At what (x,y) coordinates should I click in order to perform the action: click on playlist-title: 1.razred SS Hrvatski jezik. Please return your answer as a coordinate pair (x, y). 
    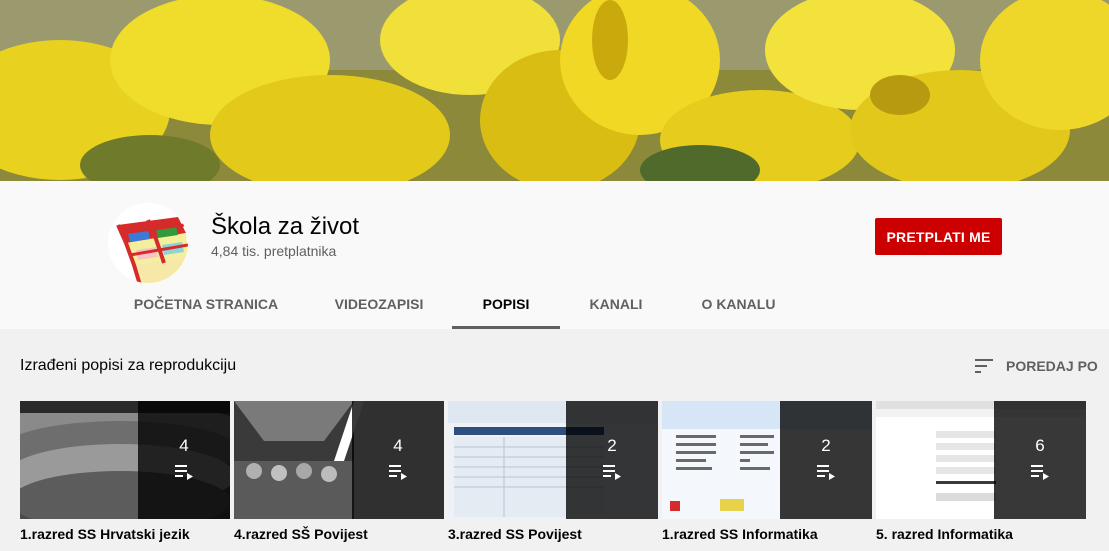
    Looking at the image, I should click on (125, 534).